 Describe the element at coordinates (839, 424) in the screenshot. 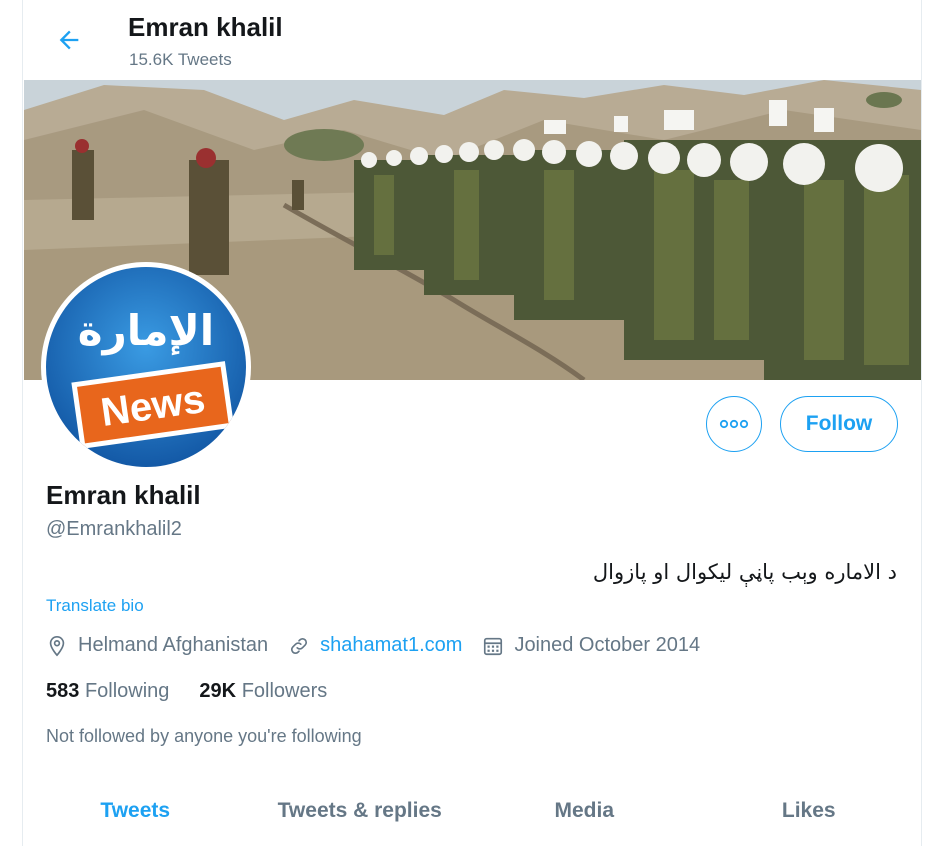

I see `follow-button: Follow` at that location.